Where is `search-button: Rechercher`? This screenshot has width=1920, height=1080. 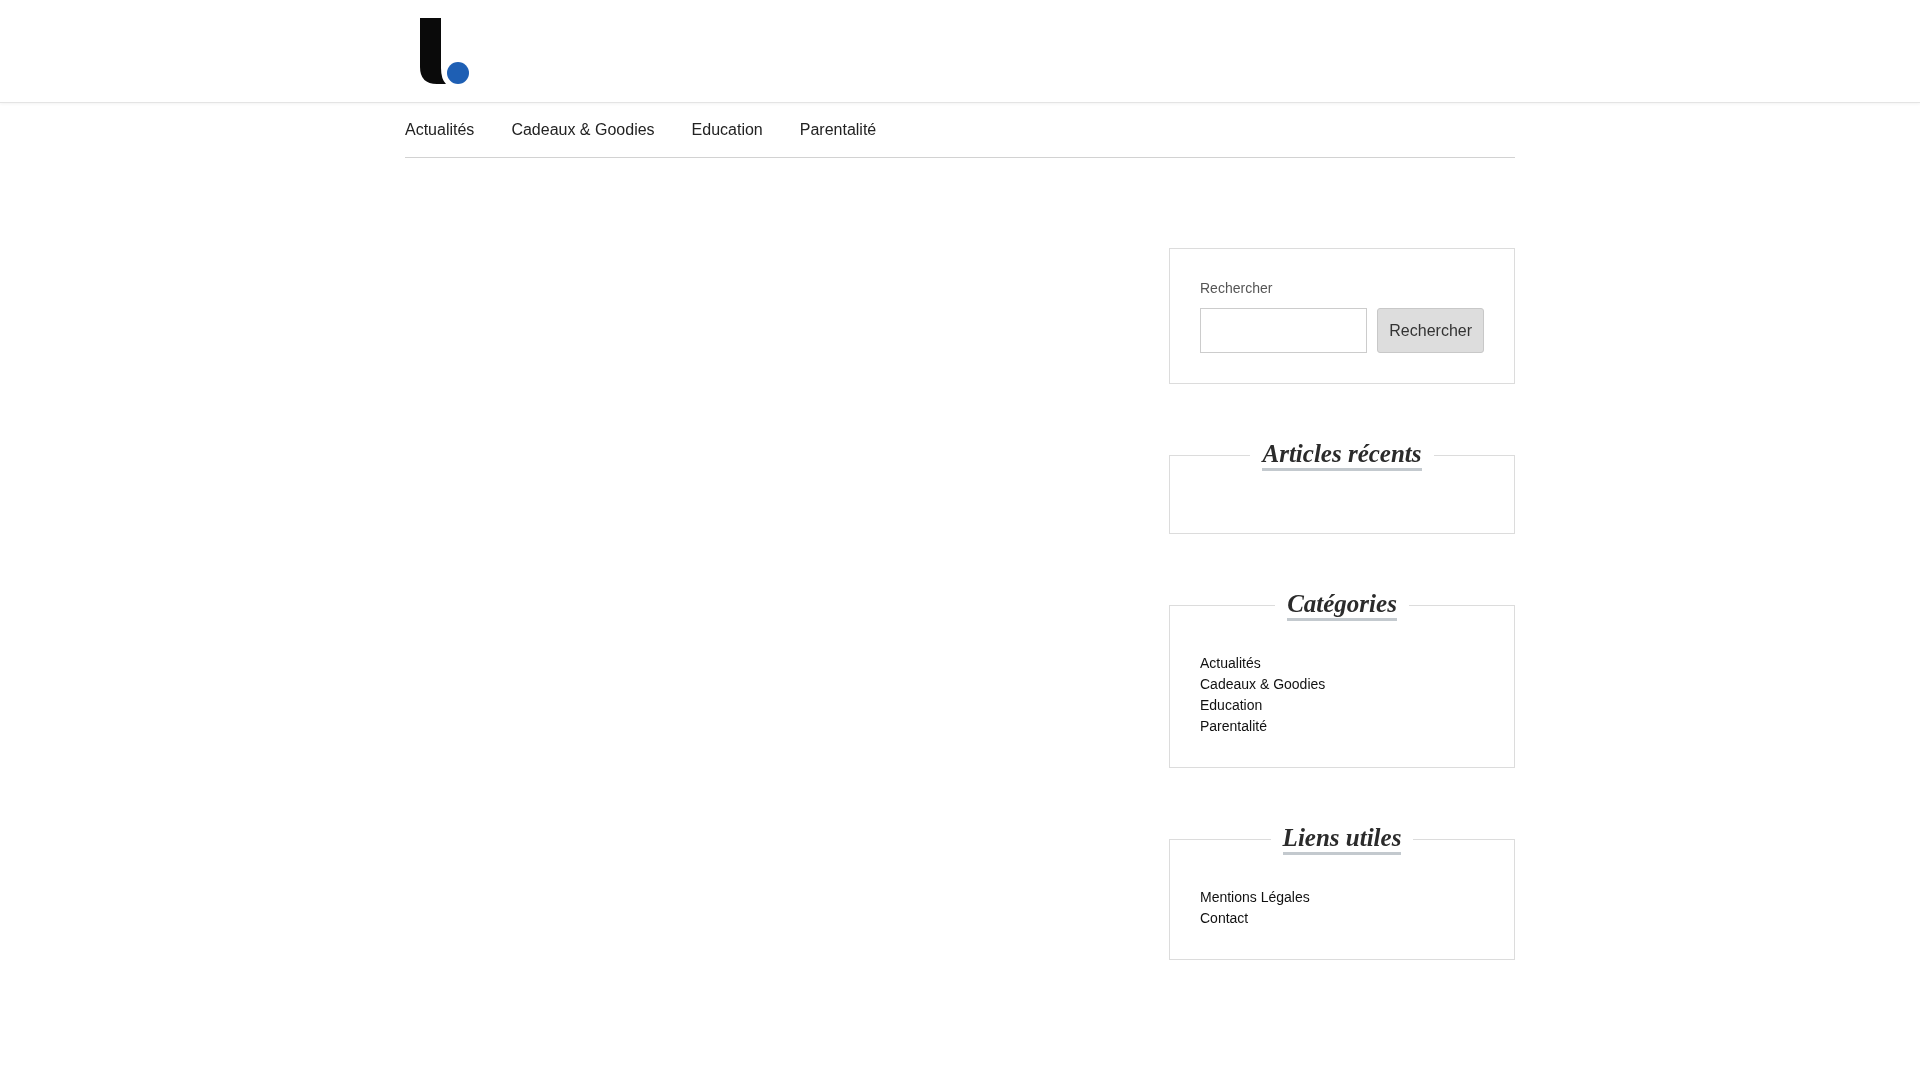 search-button: Rechercher is located at coordinates (1430, 330).